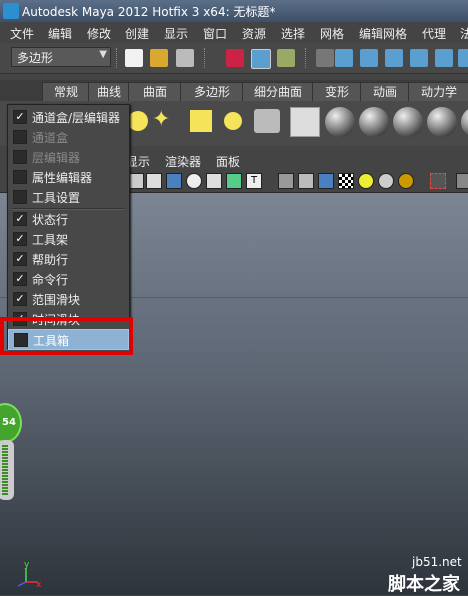 This screenshot has width=468, height=596. What do you see at coordinates (326, 181) in the screenshot?
I see `cube-blue-icon` at bounding box center [326, 181].